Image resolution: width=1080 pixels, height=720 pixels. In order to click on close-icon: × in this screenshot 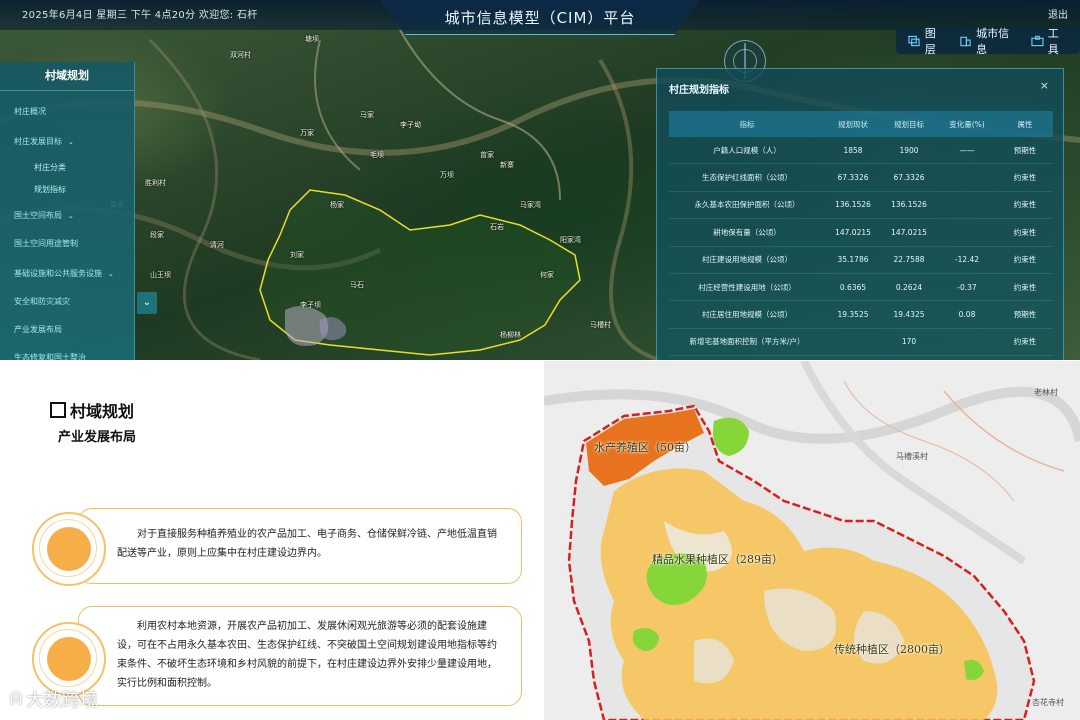, I will do `click(1044, 85)`.